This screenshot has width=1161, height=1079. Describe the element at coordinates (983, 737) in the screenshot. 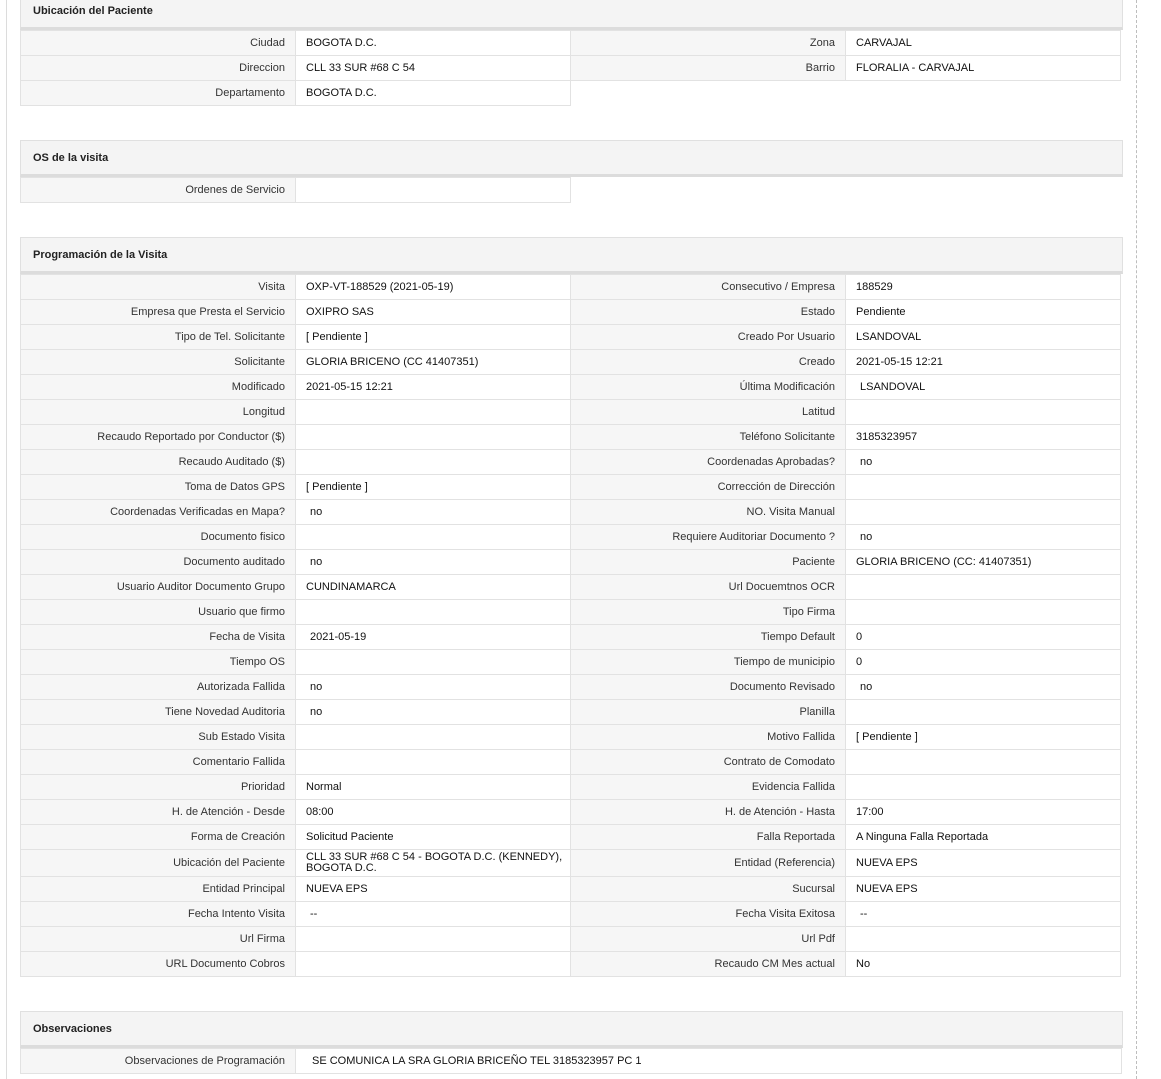

I see `field-value-motivo-fallida: [ Pendiente ]` at that location.